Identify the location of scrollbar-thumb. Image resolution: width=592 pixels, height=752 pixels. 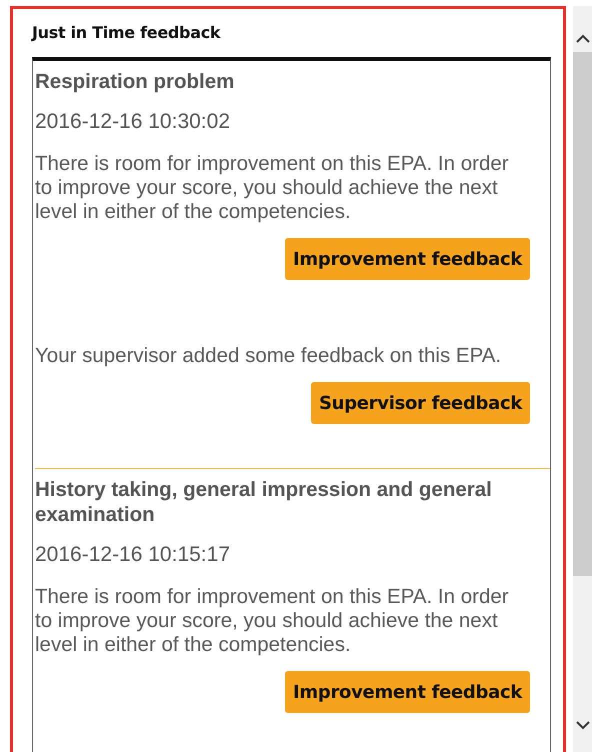
(582, 314).